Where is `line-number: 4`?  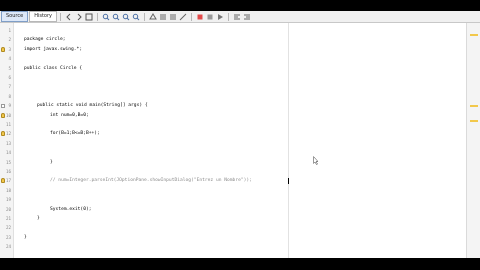 line-number: 4 is located at coordinates (9, 59).